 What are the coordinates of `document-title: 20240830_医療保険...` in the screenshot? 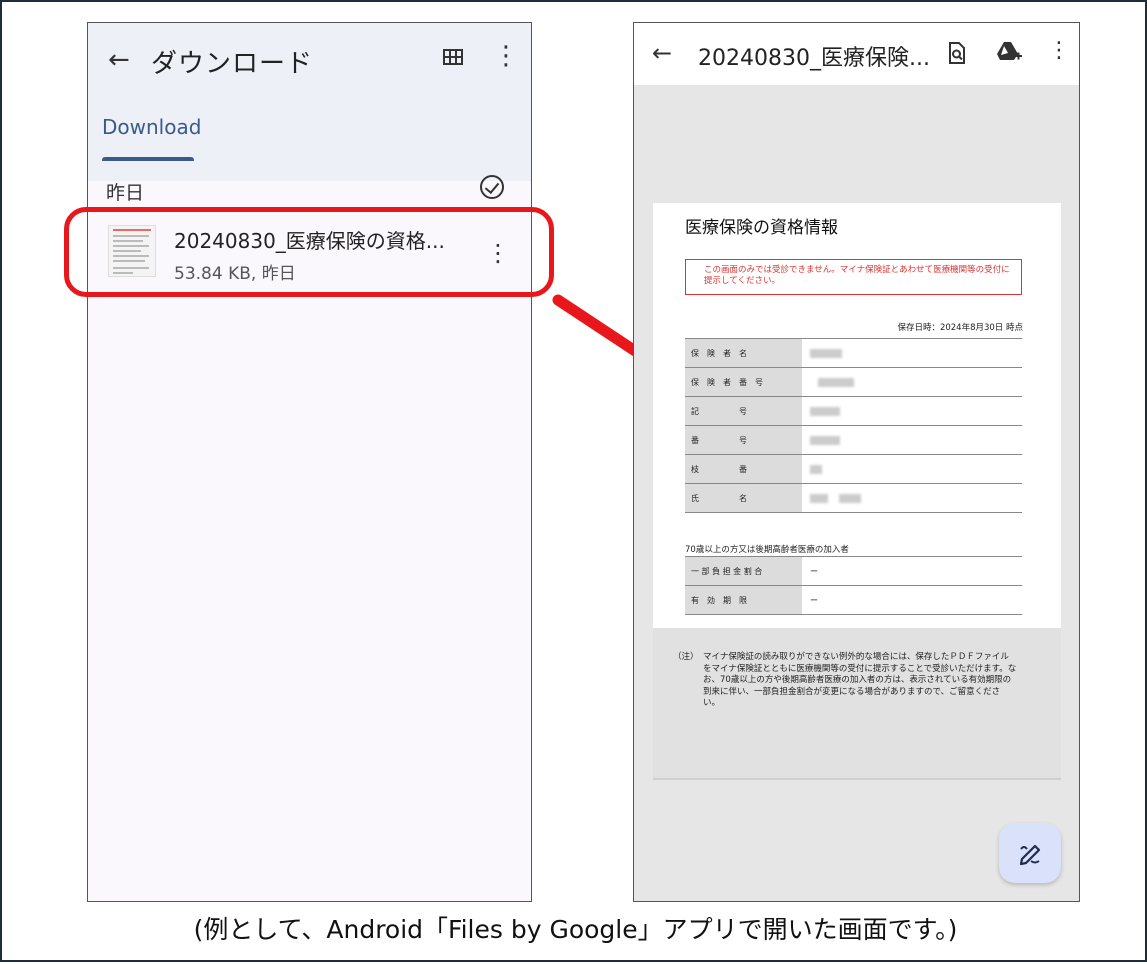 It's located at (814, 58).